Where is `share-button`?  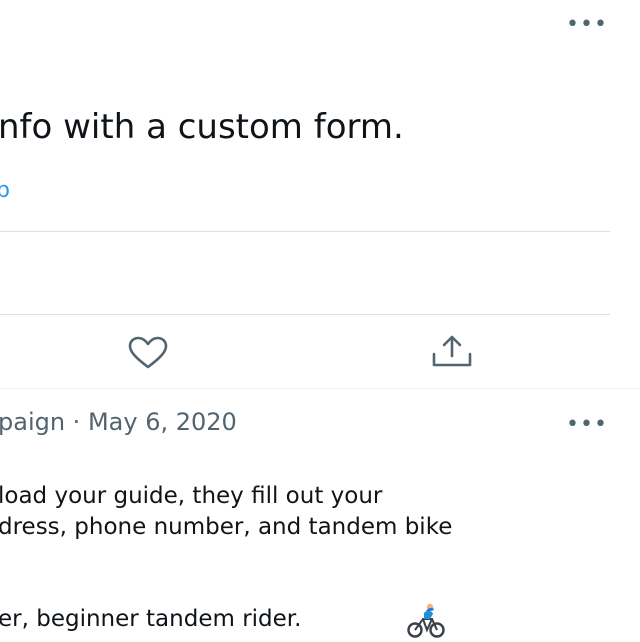
share-button is located at coordinates (452, 352).